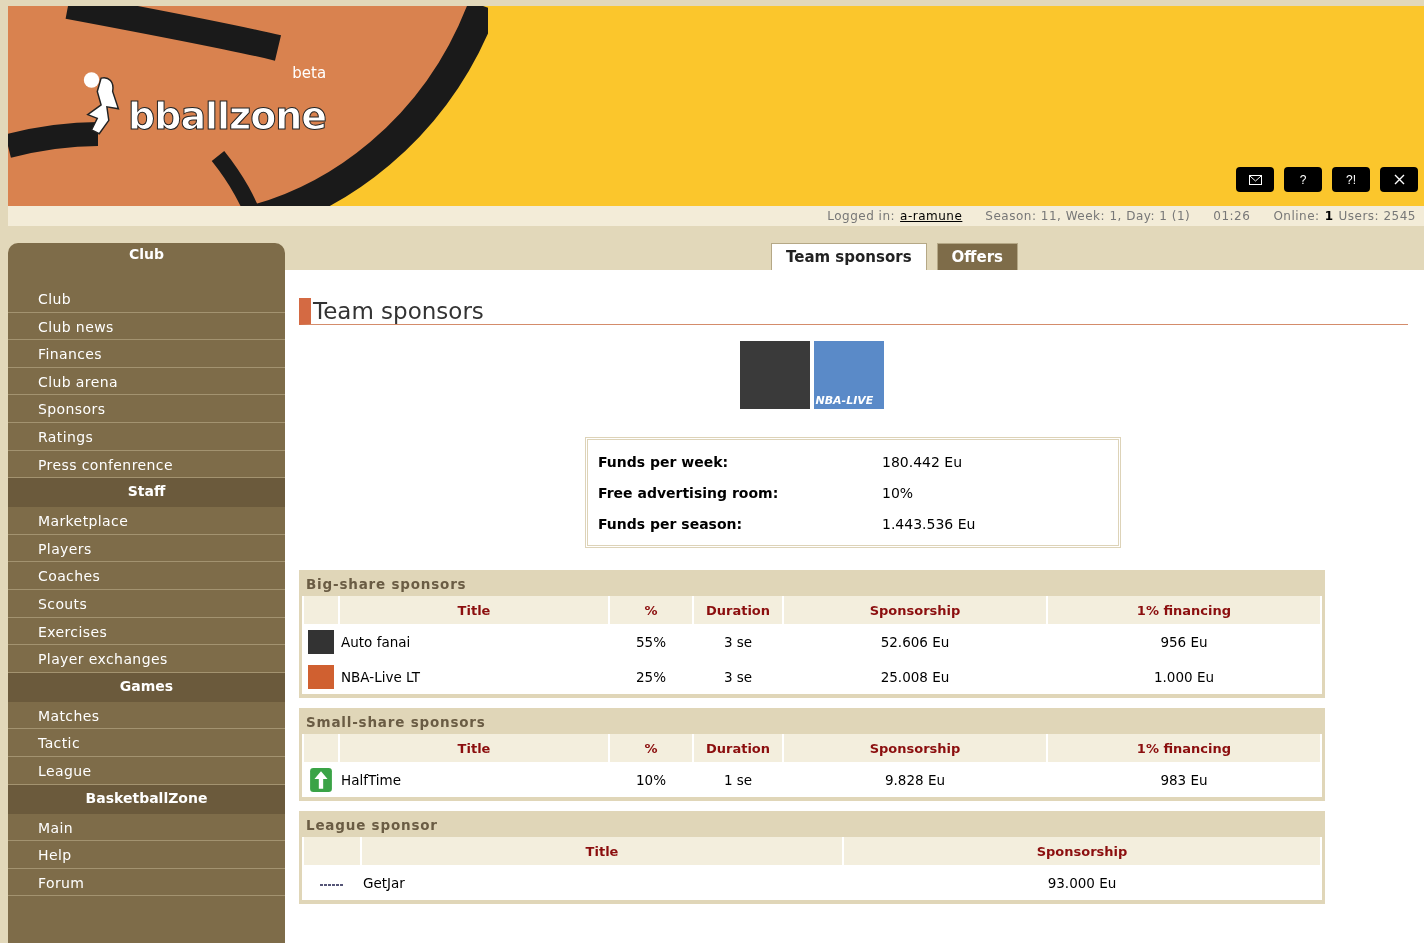 This screenshot has width=1424, height=943. I want to click on sidebar-item: Club news, so click(146, 326).